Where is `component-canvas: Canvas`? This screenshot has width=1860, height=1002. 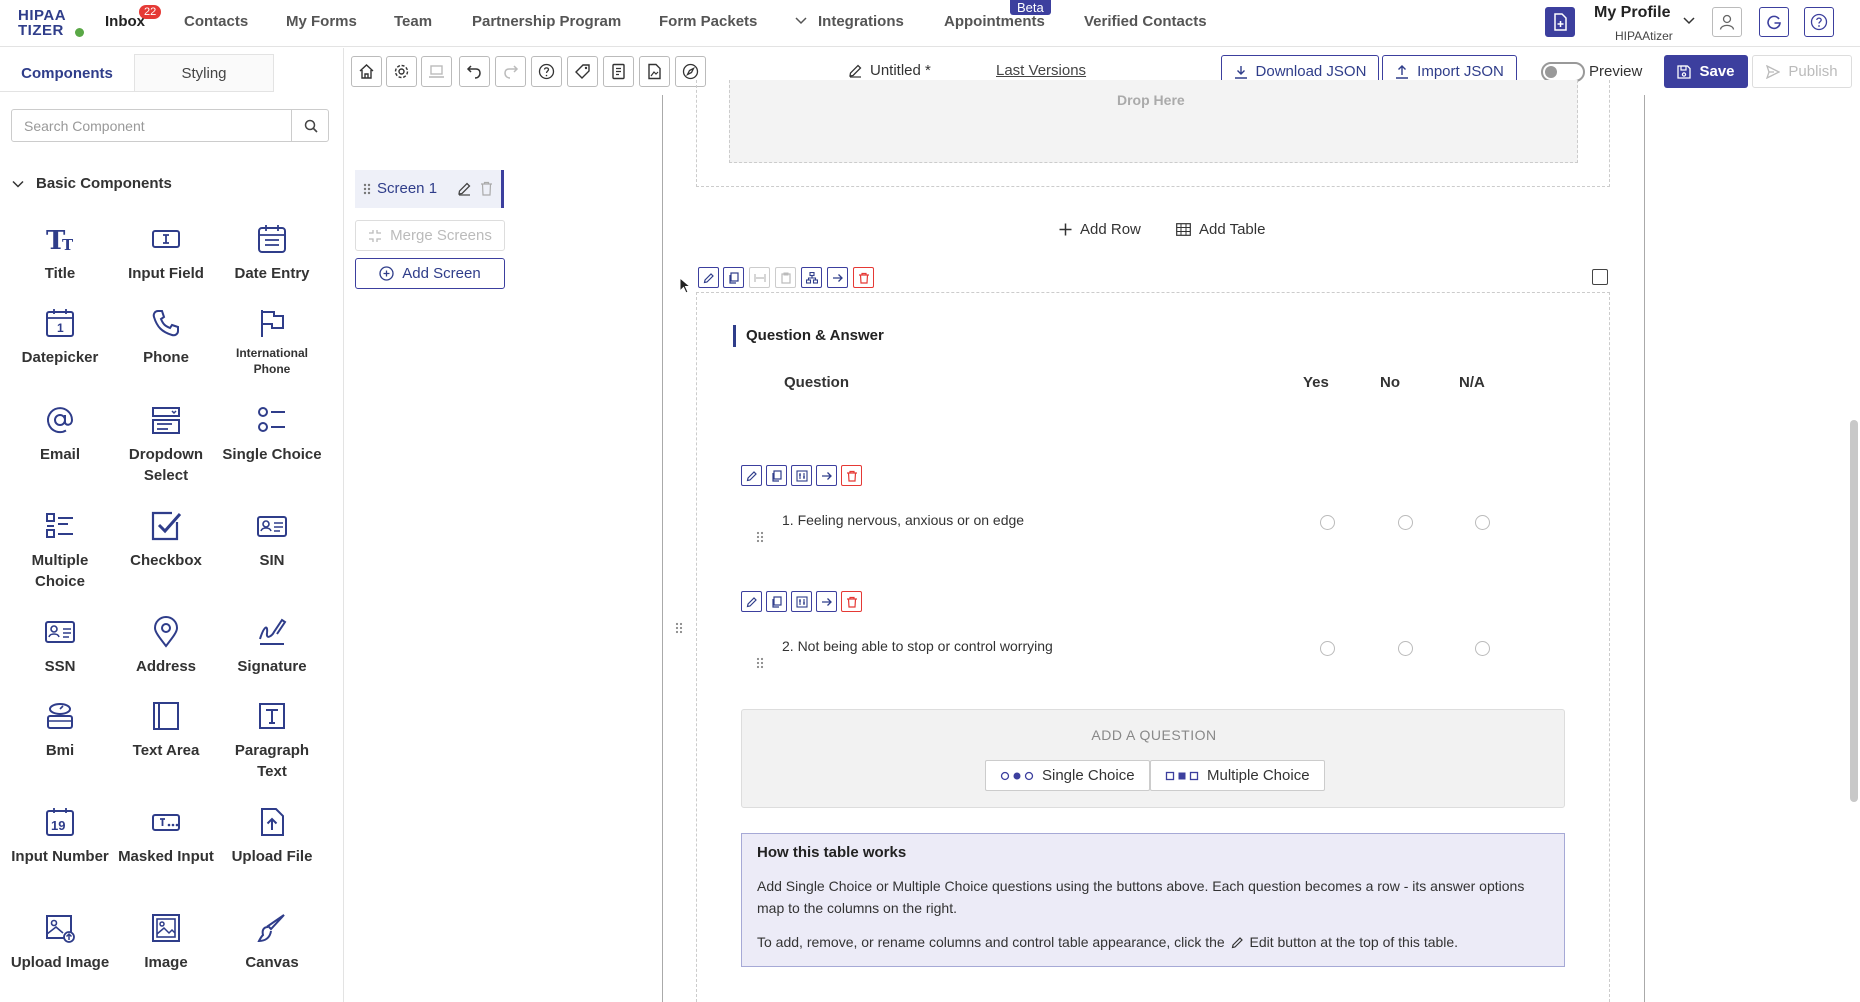
component-canvas: Canvas is located at coordinates (272, 942).